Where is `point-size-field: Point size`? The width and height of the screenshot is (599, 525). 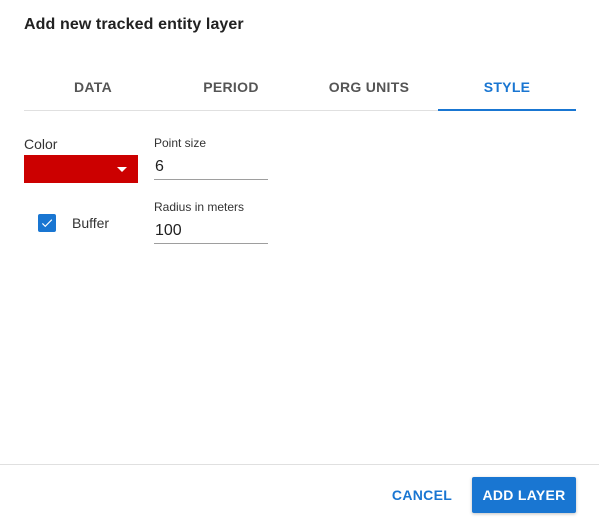
point-size-field: Point size is located at coordinates (211, 158).